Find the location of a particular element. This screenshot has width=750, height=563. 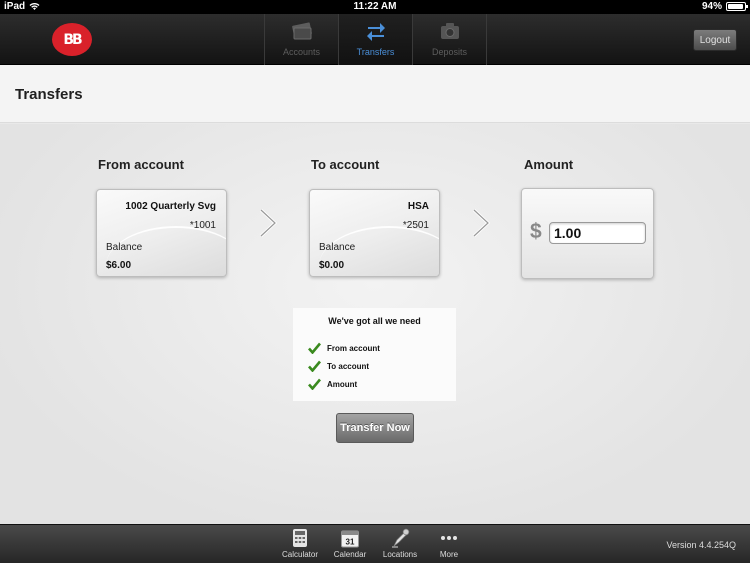

top-navigation: BB Accounts Transfers Deposits Logout is located at coordinates (375, 39).